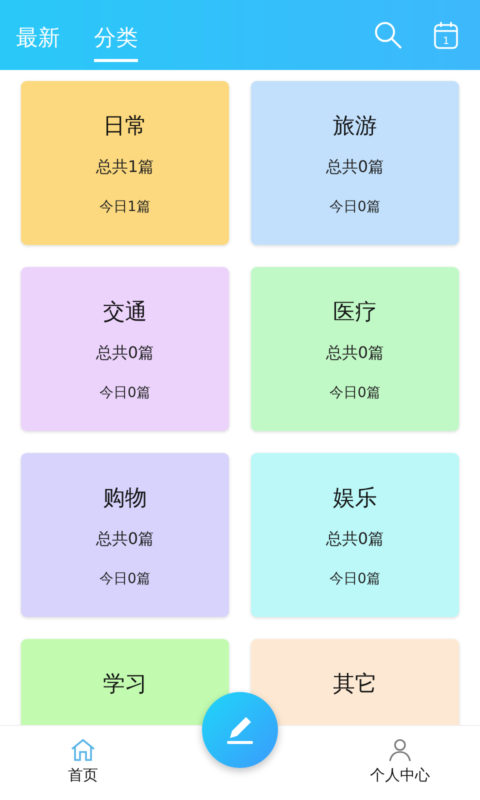  I want to click on category-card: 其它, so click(355, 682).